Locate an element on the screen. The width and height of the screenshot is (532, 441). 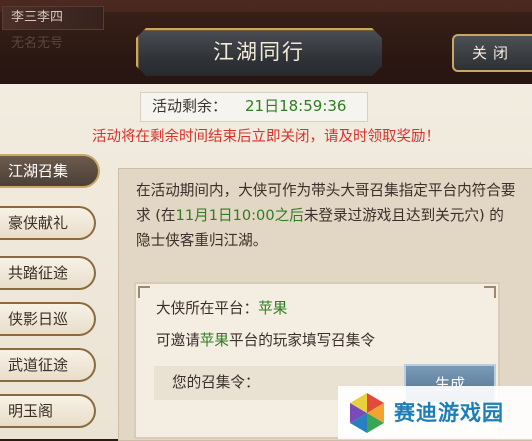
tab-haoxia-xianli: 豪侠献礼 is located at coordinates (48, 223).